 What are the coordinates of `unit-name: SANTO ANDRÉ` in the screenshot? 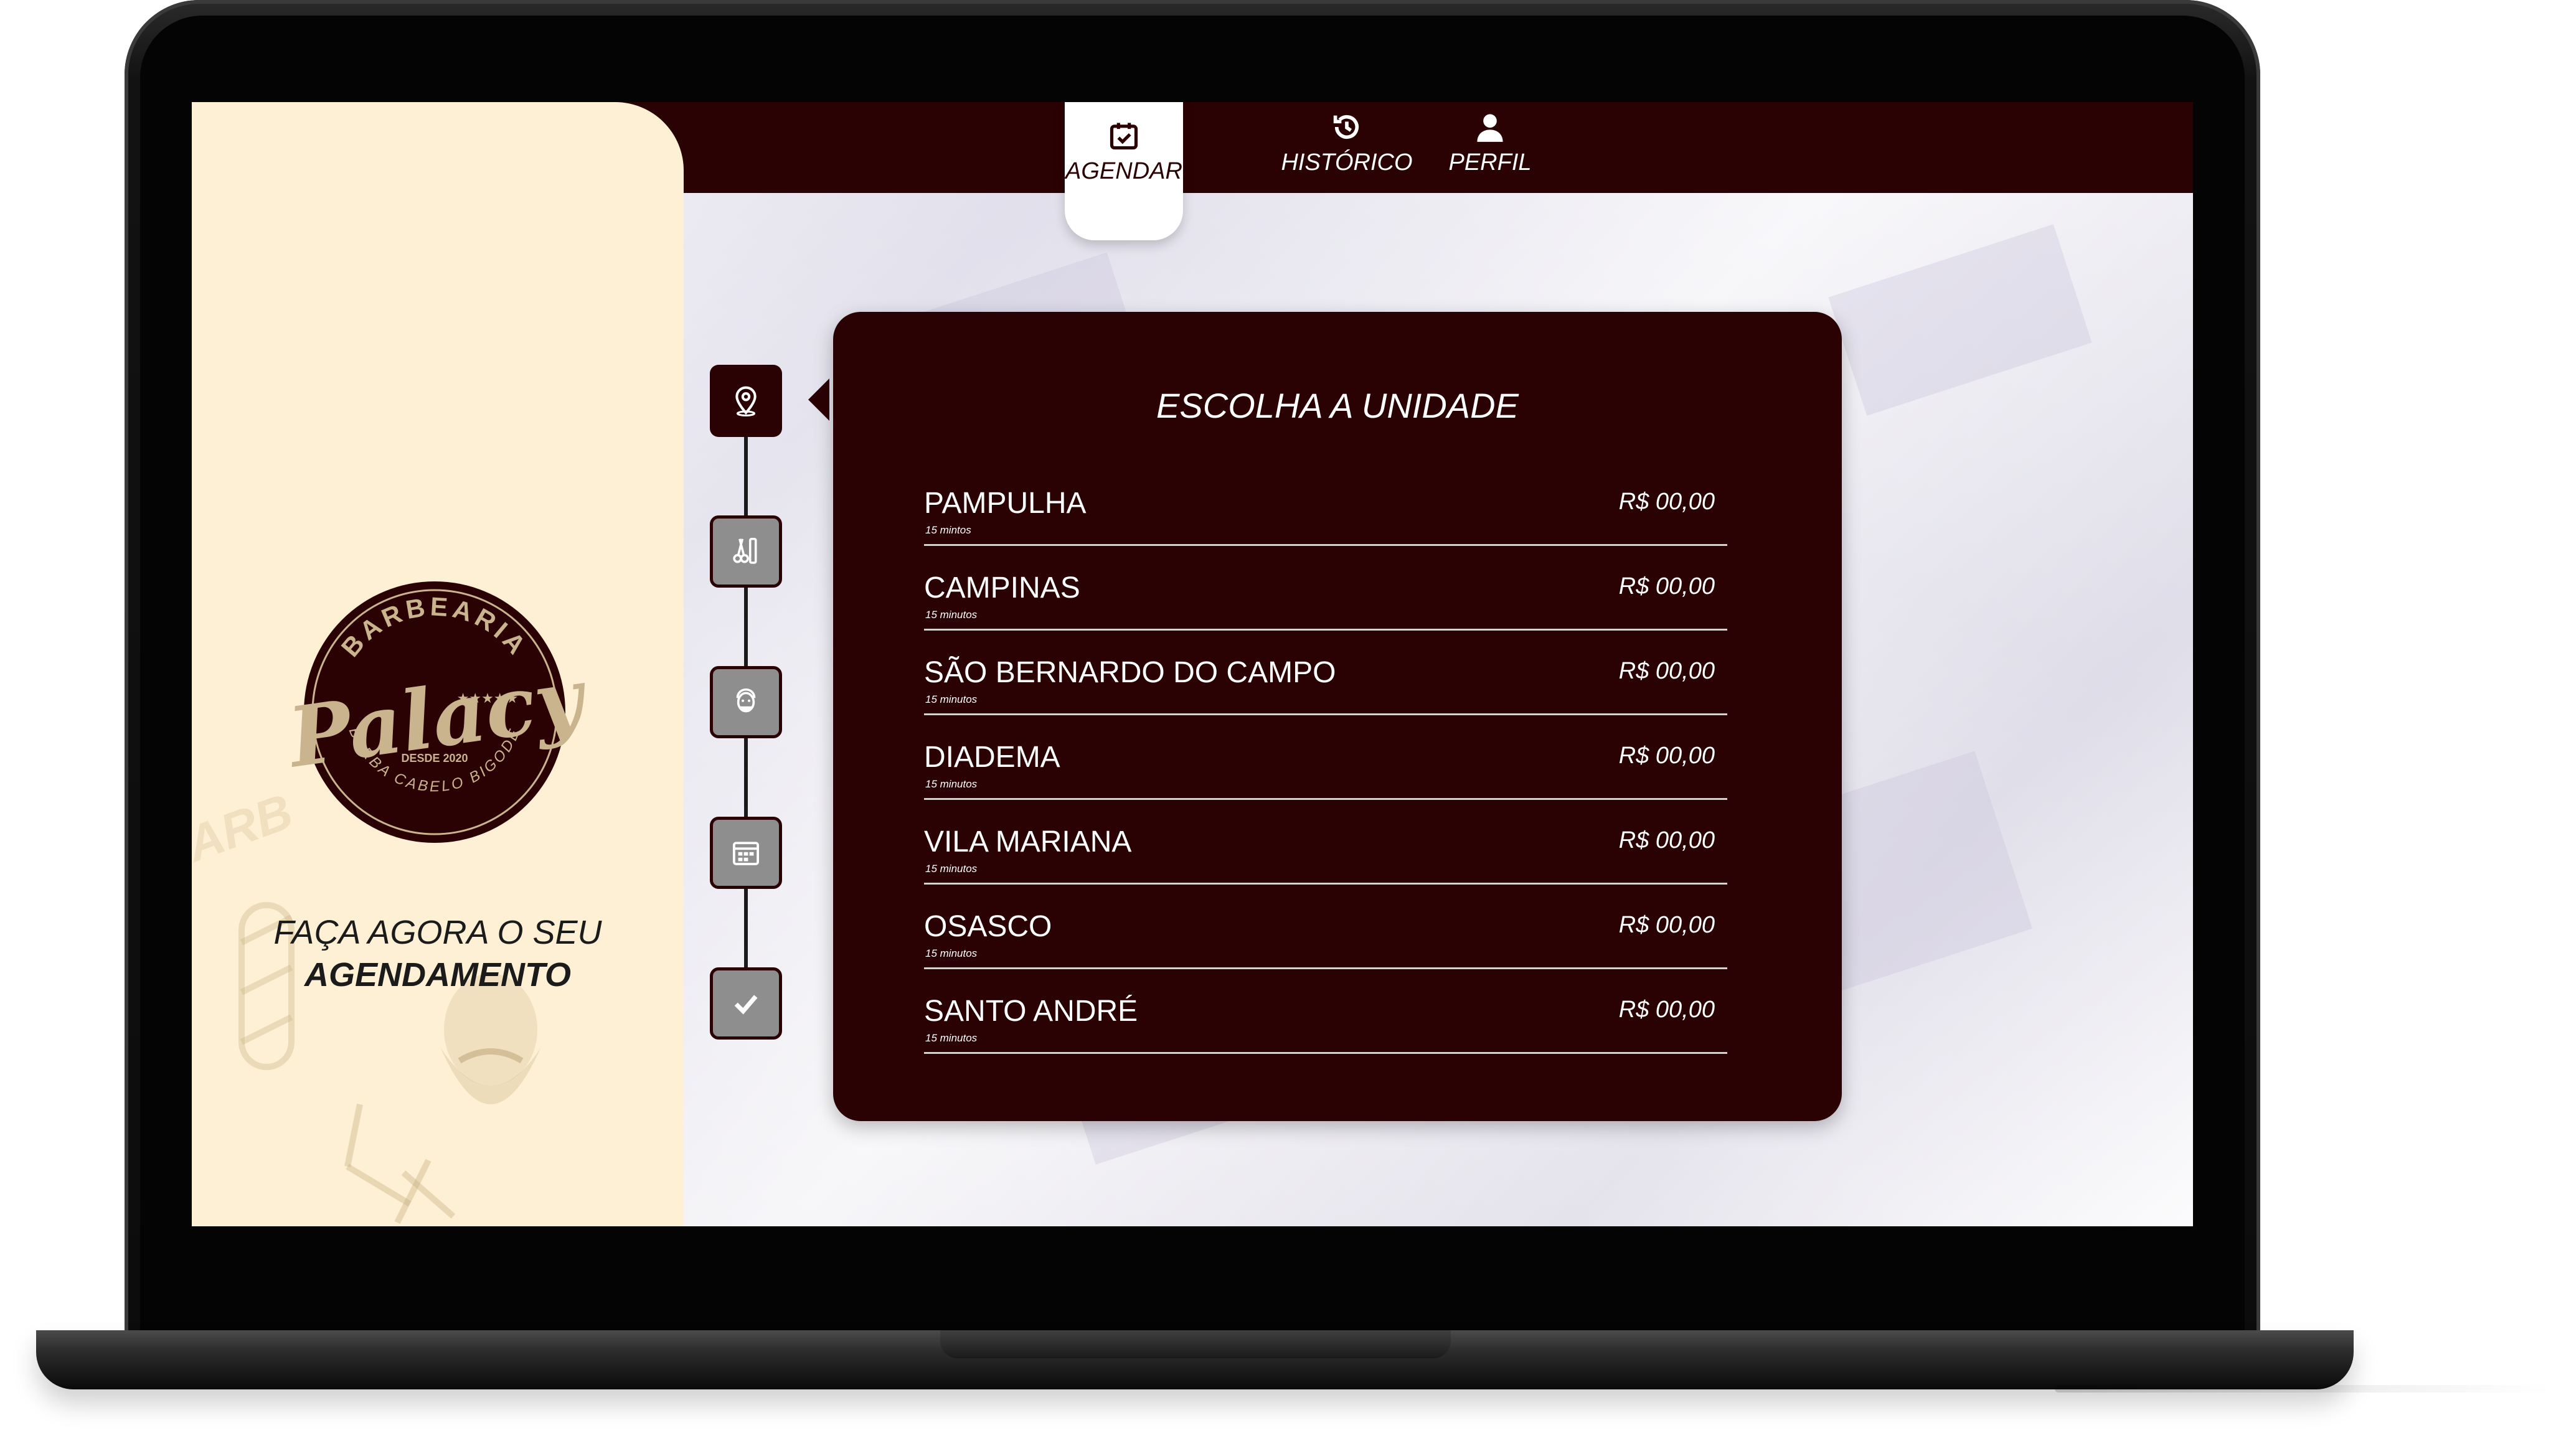 It's located at (1031, 1011).